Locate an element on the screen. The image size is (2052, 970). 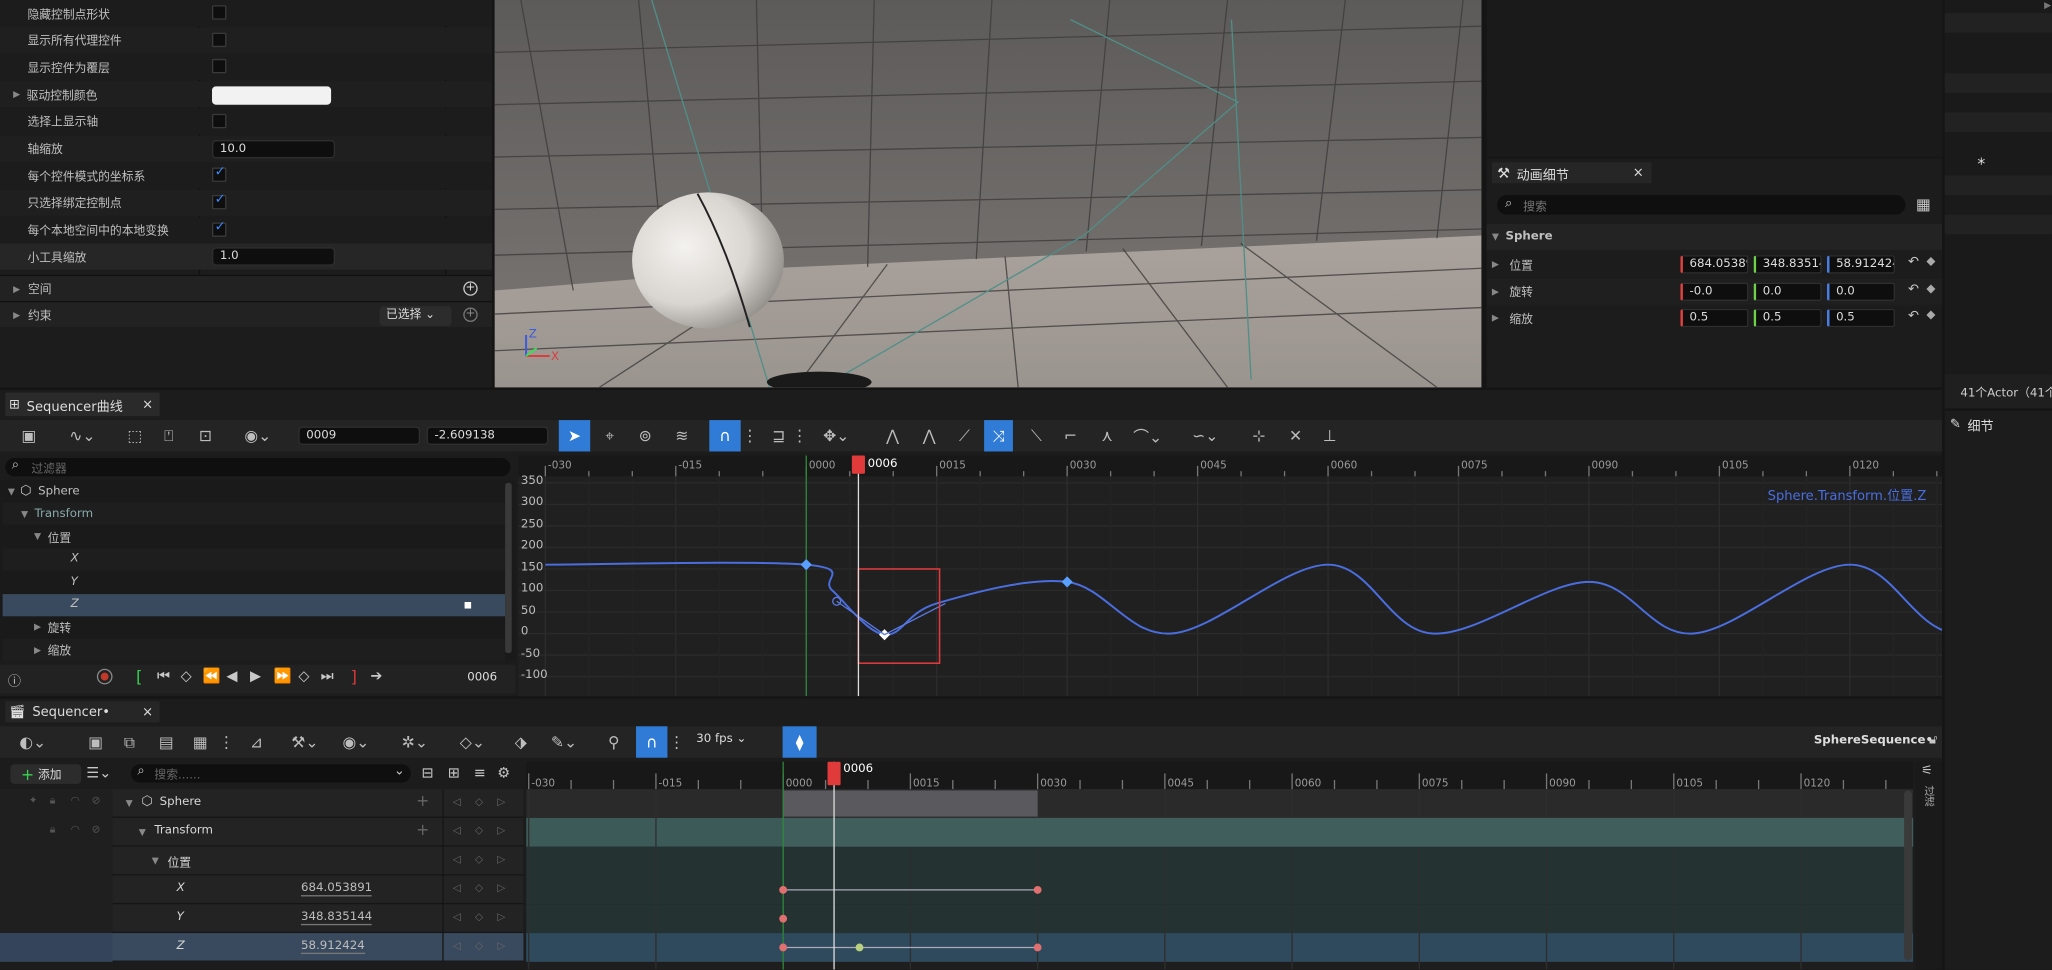
table-view-icon: ▦ is located at coordinates (1923, 204).